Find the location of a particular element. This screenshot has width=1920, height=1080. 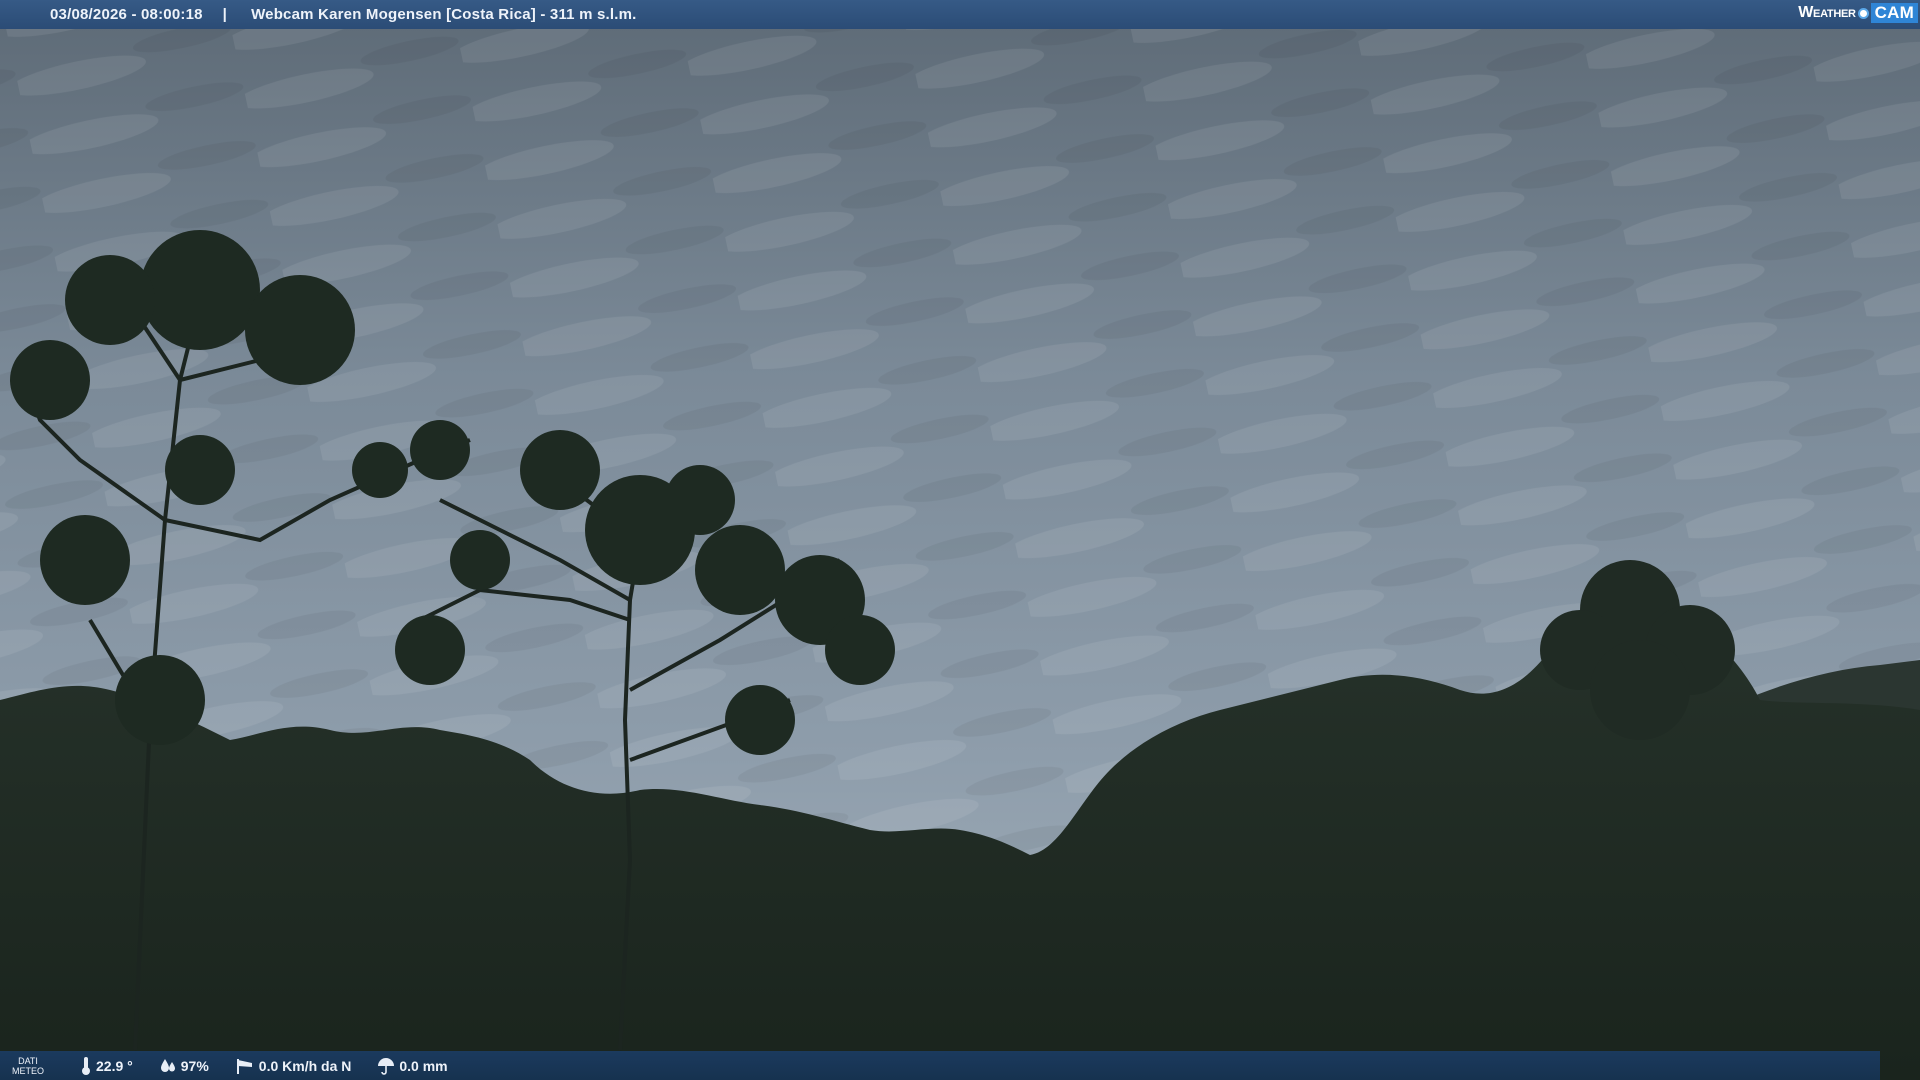

dati-meteo-line1: DATI is located at coordinates (28, 1060).